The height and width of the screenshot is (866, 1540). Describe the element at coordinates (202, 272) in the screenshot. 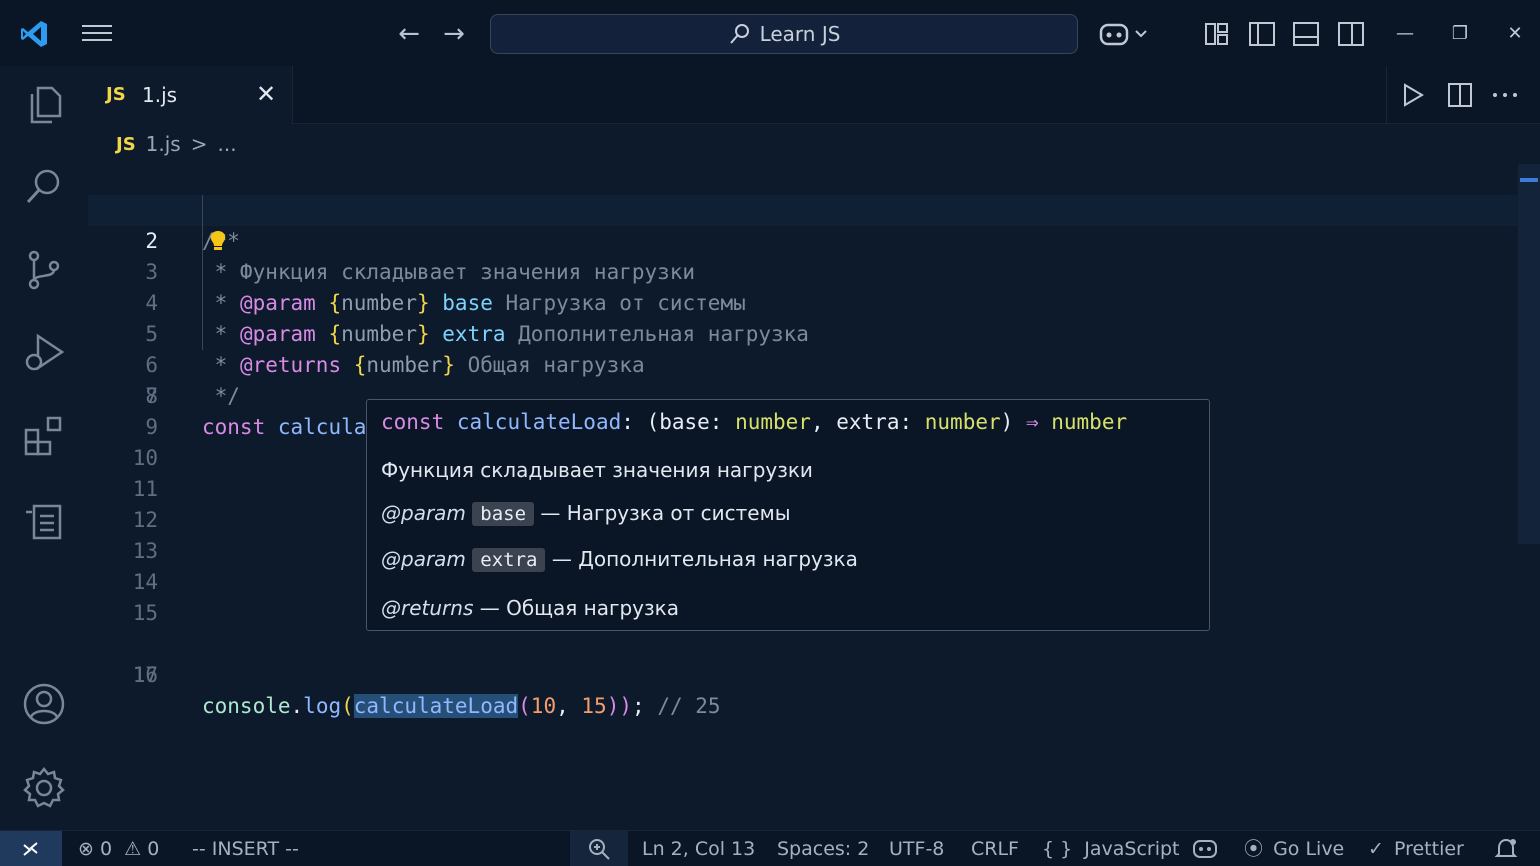

I see `indent-guide` at that location.